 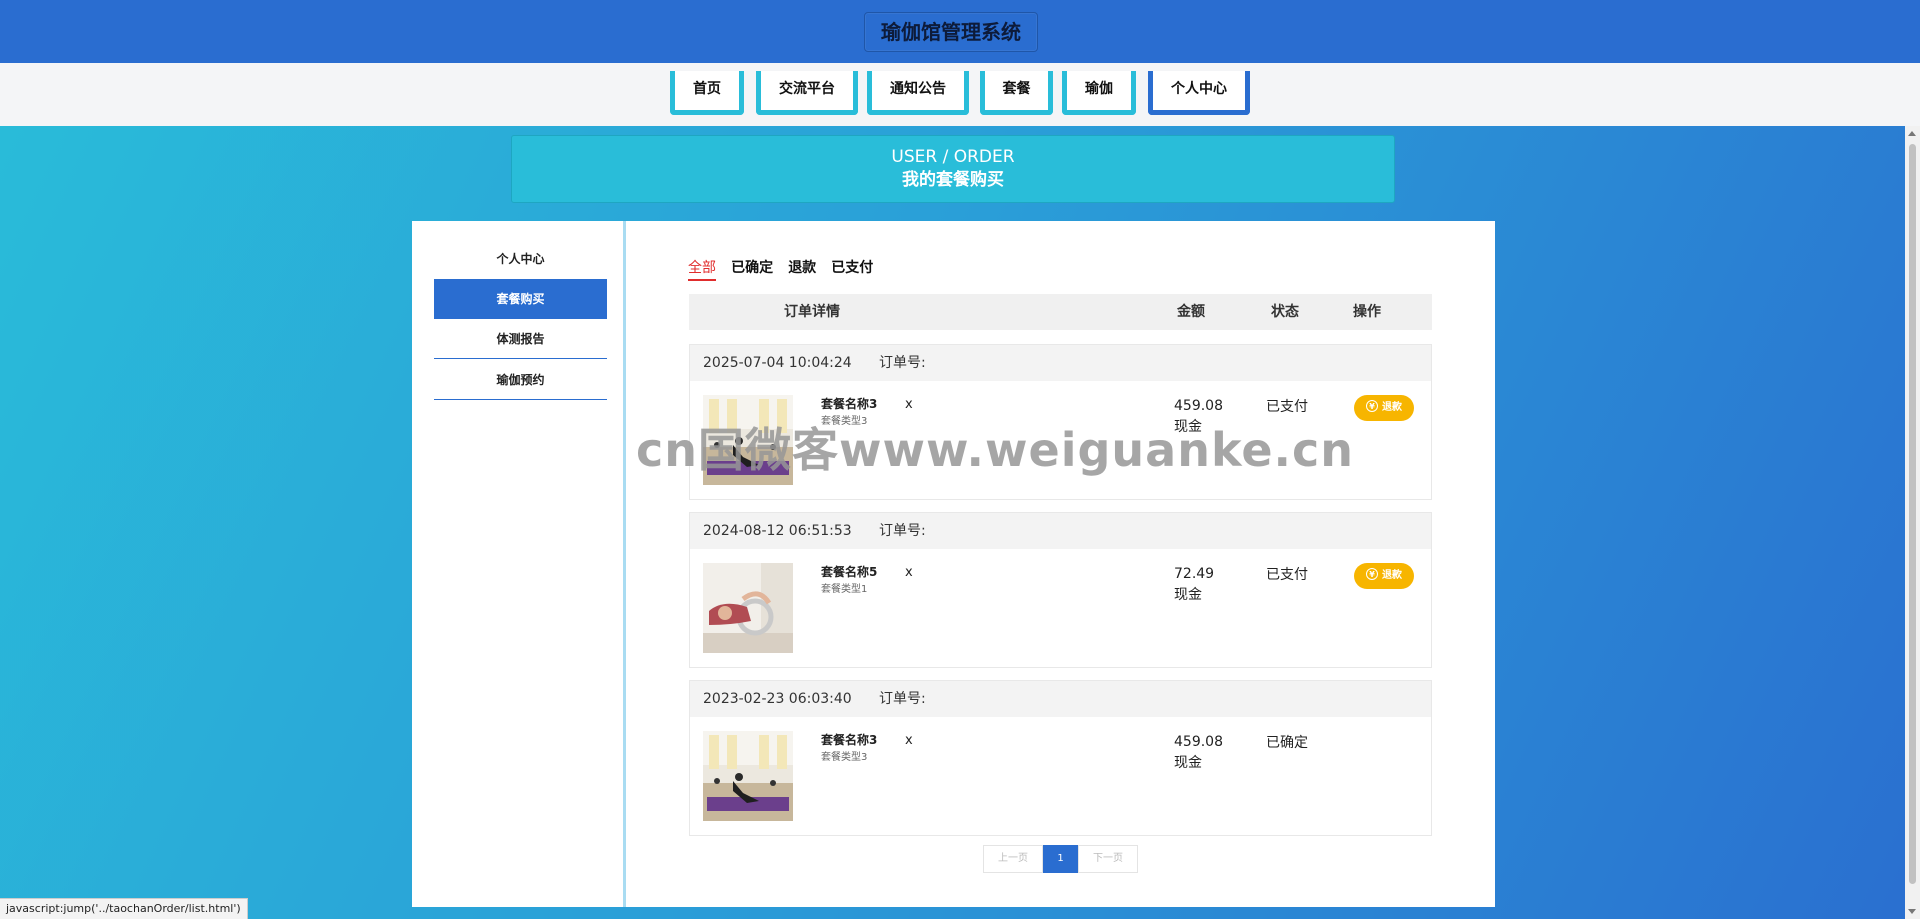 I want to click on nav-notice: 通知公告, so click(x=918, y=93).